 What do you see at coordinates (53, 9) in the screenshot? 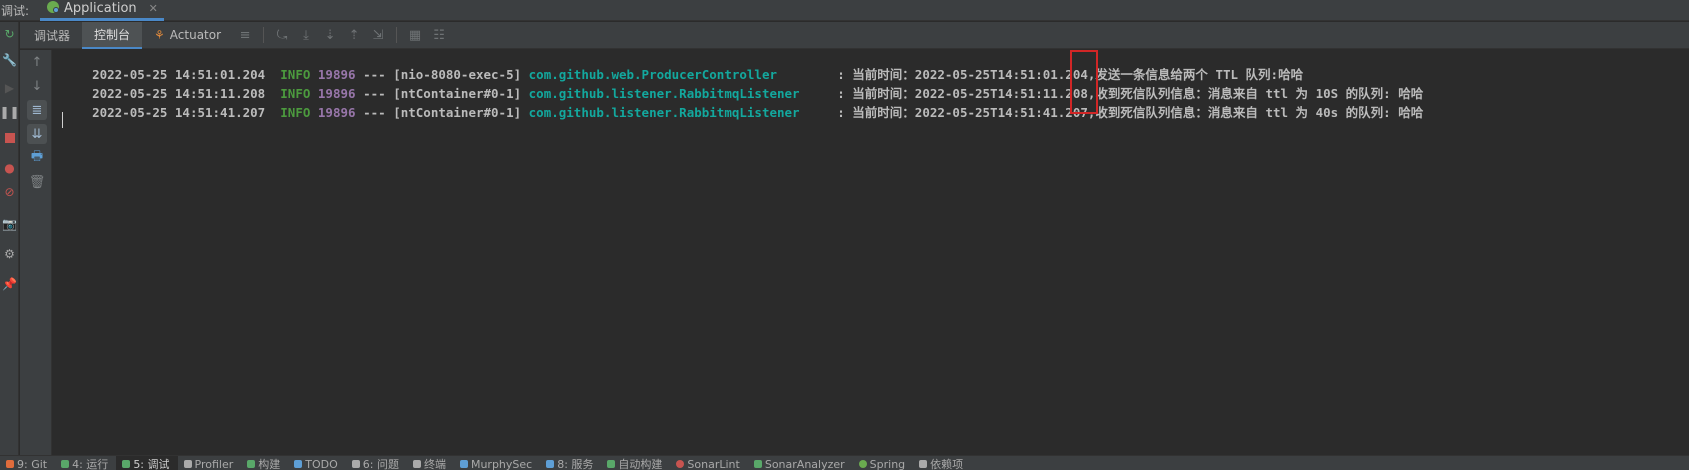
I see `spring-boot-icon` at bounding box center [53, 9].